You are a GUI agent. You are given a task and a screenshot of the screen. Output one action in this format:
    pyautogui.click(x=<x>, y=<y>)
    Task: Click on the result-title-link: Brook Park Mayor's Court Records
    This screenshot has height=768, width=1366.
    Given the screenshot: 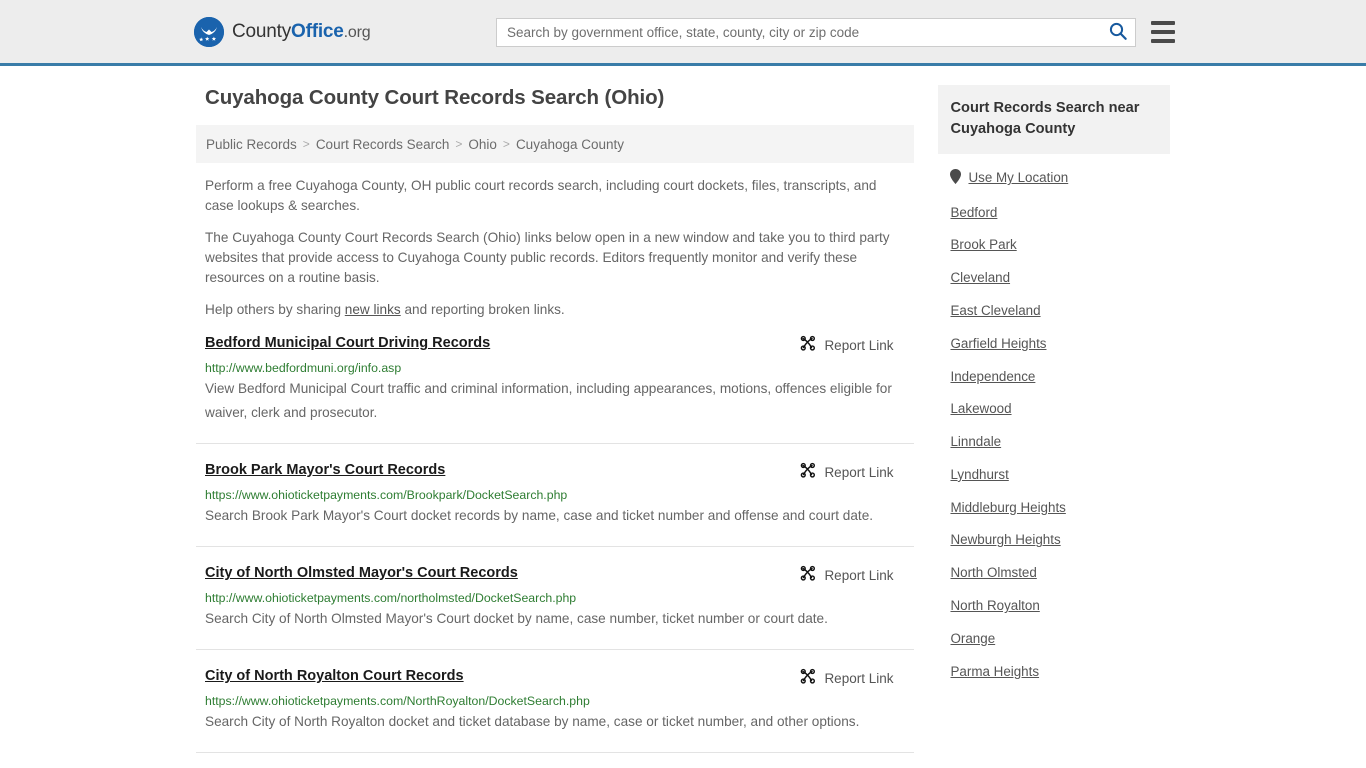 What is the action you would take?
    pyautogui.click(x=325, y=470)
    